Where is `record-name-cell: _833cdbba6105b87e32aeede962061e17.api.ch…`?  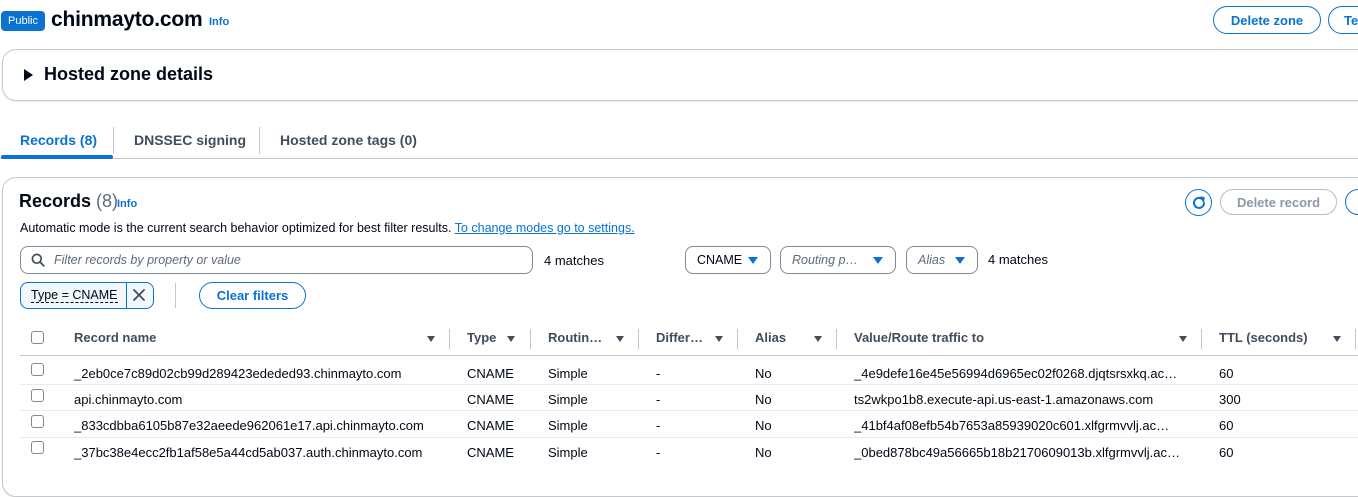
record-name-cell: _833cdbba6105b87e32aeede962061e17.api.ch… is located at coordinates (259, 425).